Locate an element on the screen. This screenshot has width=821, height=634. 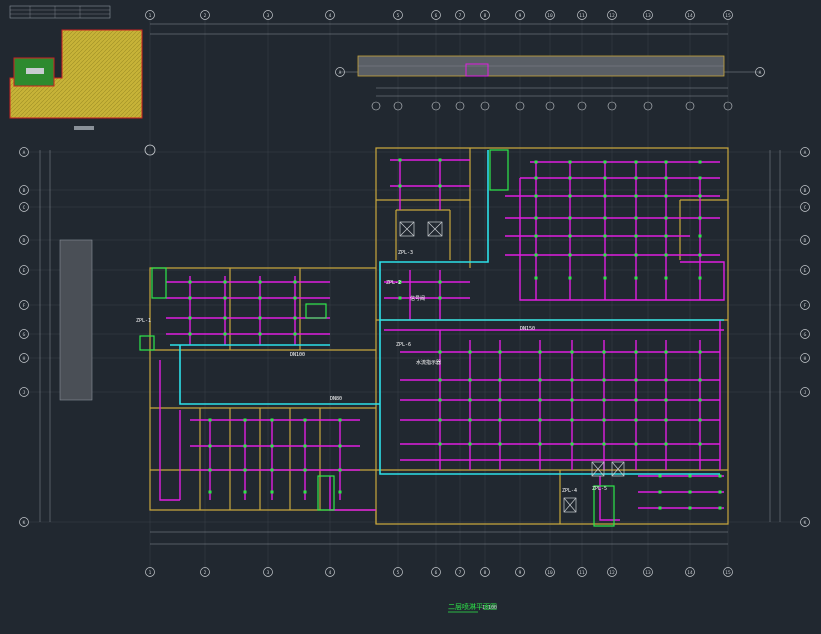
axis-bubble-top-12: 12 is located at coordinates (612, 15).